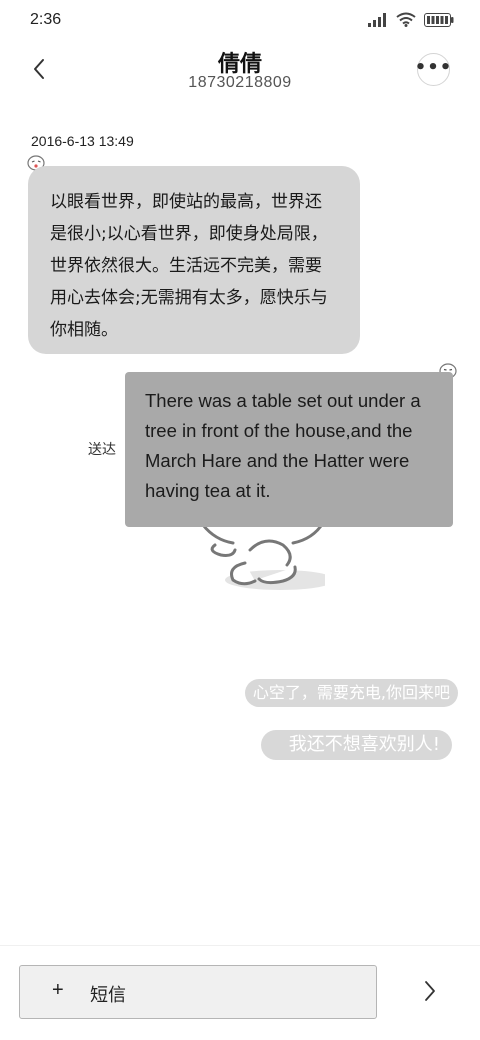  What do you see at coordinates (351, 693) in the screenshot?
I see `quick-reply-1: 心空了，需要充电,你回来吧` at bounding box center [351, 693].